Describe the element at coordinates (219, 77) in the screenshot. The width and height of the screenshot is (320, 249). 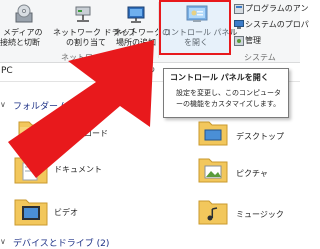
I see `tooltip-title: コントロール パネルを開く` at that location.